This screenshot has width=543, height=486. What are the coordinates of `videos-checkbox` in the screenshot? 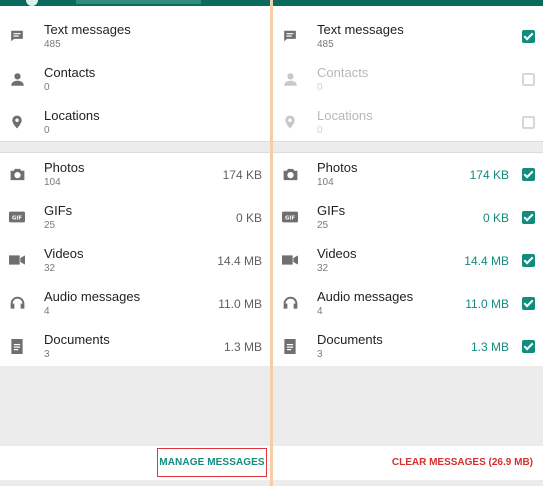 It's located at (528, 260).